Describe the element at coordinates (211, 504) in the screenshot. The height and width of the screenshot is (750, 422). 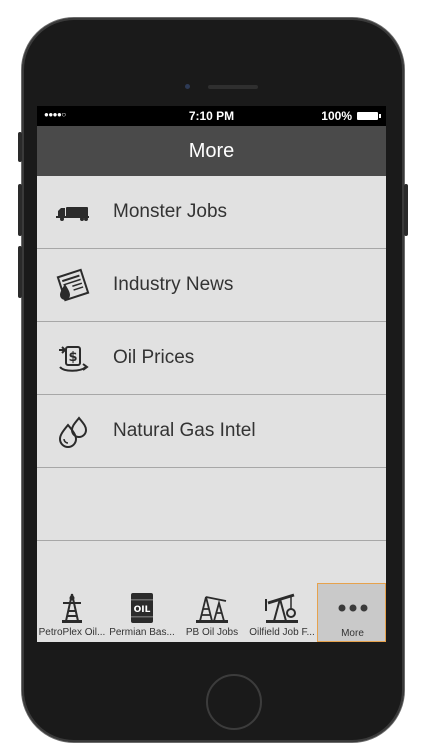
I see `empty-row` at that location.